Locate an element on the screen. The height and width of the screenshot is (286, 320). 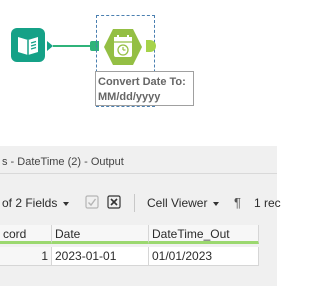
field-selector-label: of 2 Fields is located at coordinates (30, 203).